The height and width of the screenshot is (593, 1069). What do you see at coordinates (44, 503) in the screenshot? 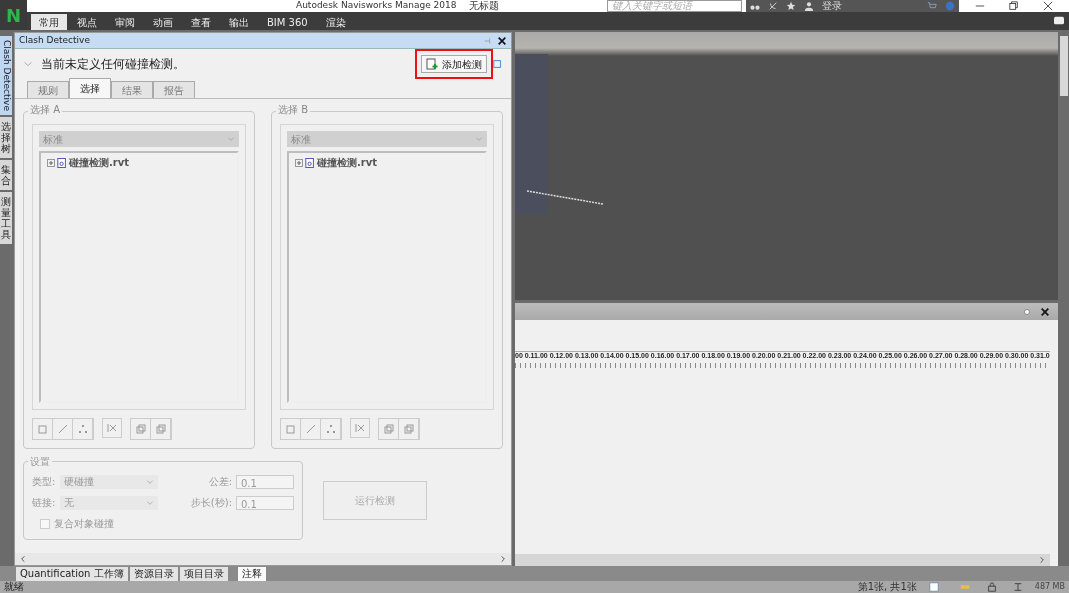
I see `field-label: 链接:` at bounding box center [44, 503].